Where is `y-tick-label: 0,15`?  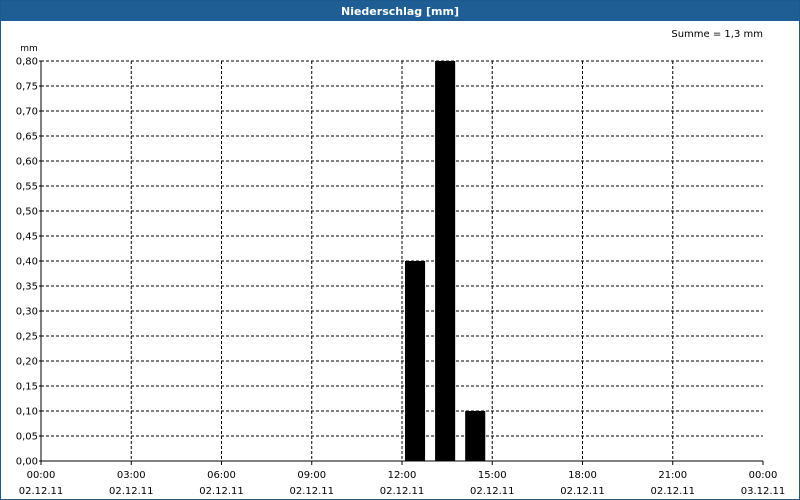
y-tick-label: 0,15 is located at coordinates (27, 387).